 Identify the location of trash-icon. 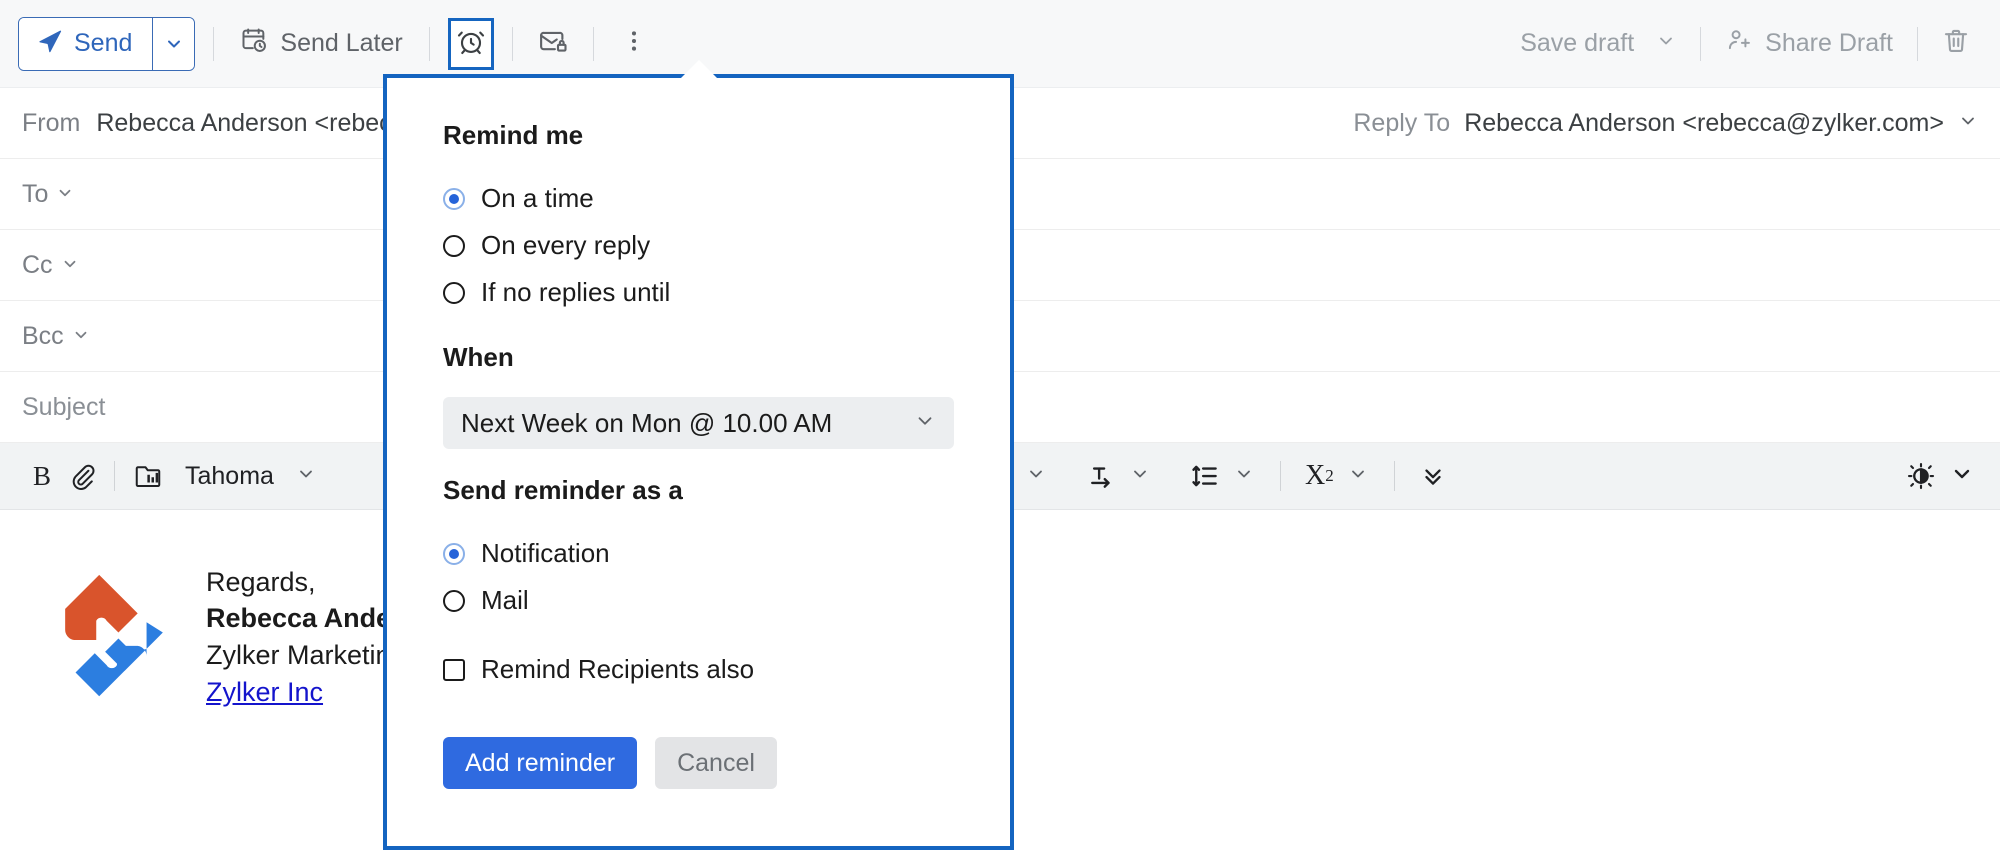
(1956, 43).